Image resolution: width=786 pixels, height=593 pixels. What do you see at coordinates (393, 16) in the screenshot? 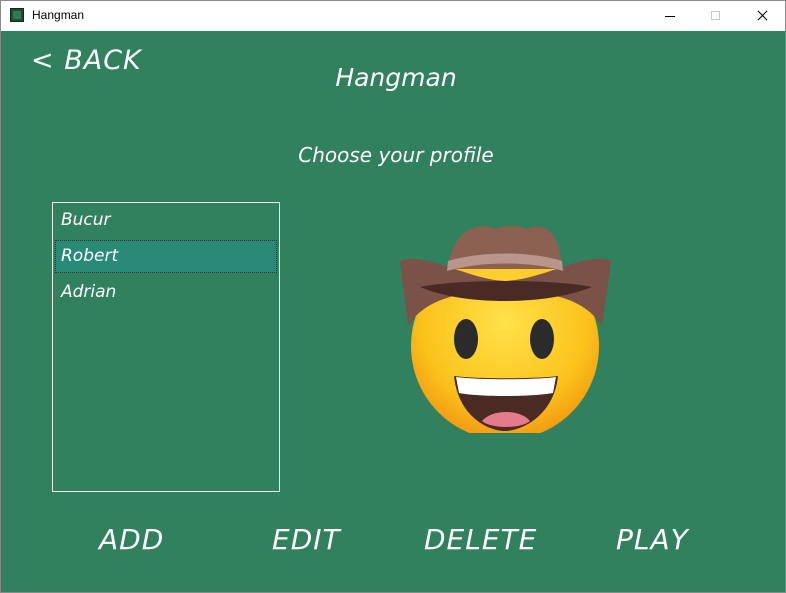
I see `title-bar: Hangman` at bounding box center [393, 16].